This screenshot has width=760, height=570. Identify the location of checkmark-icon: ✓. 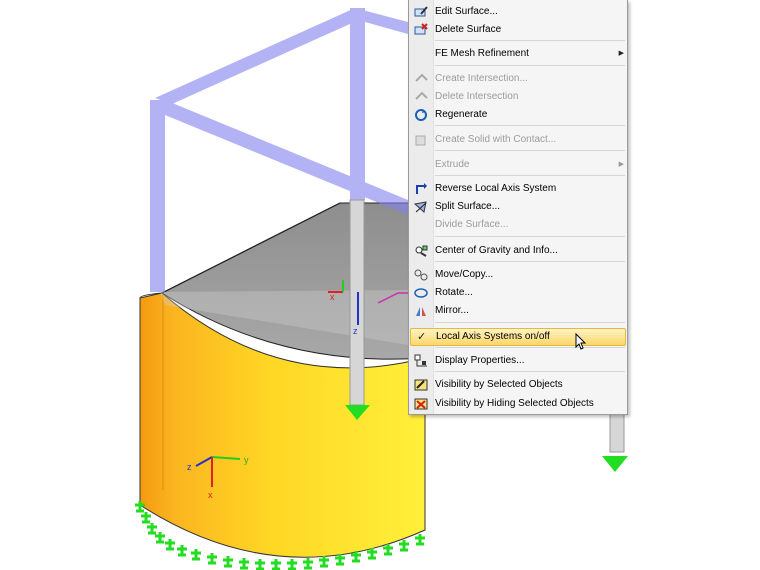
(422, 337).